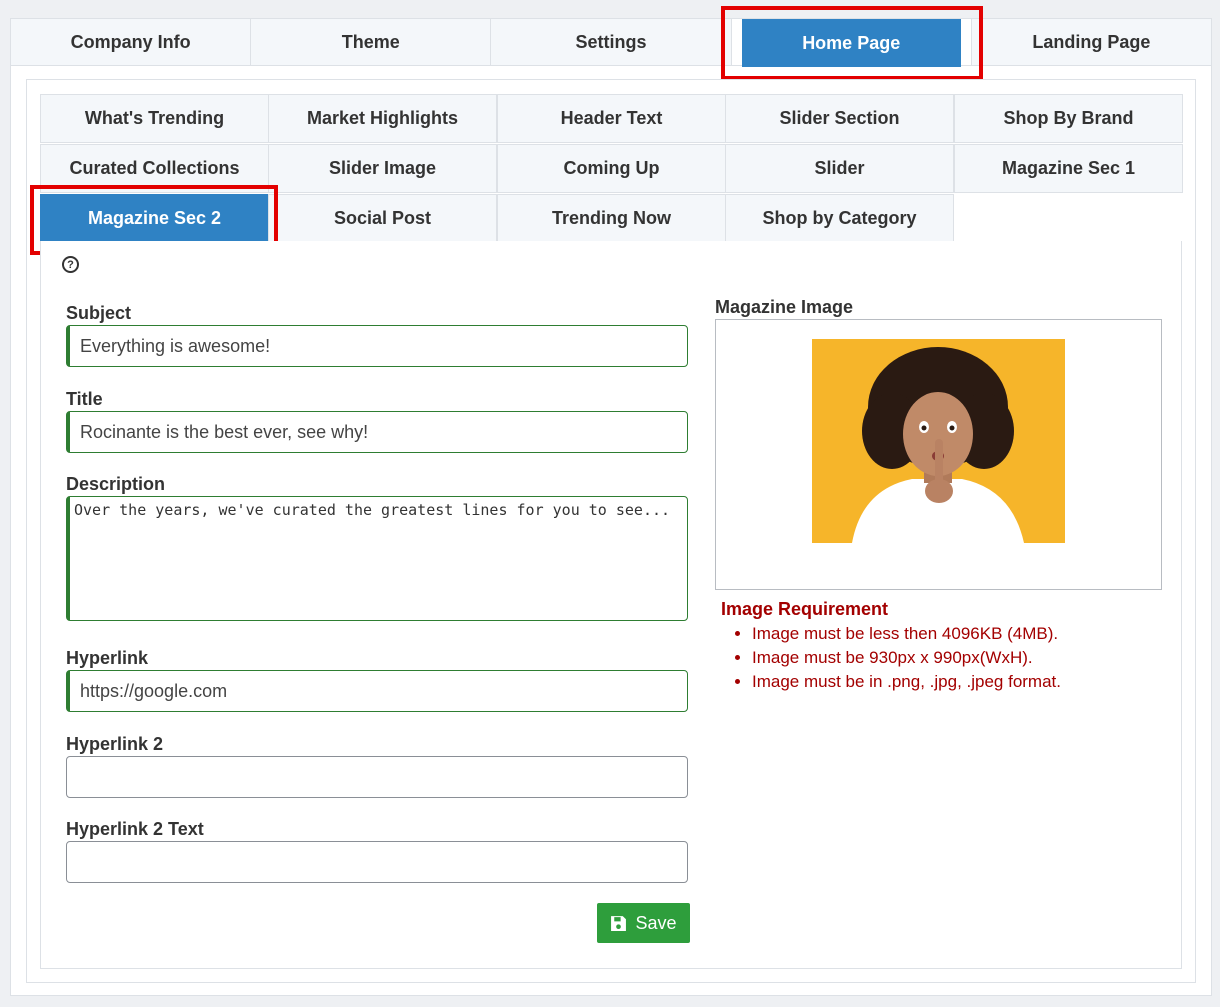  What do you see at coordinates (611, 118) in the screenshot?
I see `subtab-header-text: Header Text` at bounding box center [611, 118].